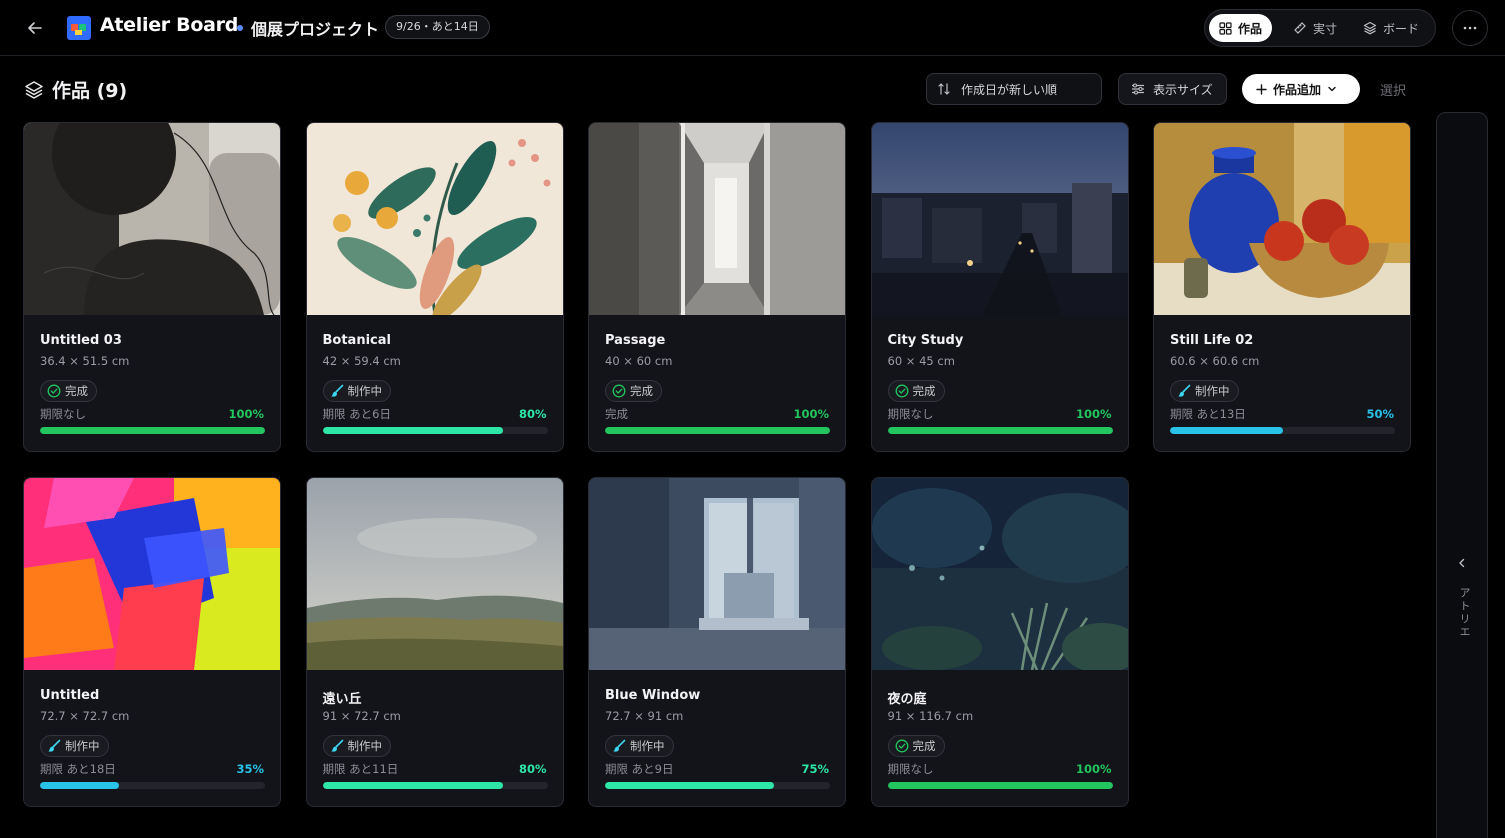  What do you see at coordinates (1241, 28) in the screenshot?
I see `tab-works: 作品` at bounding box center [1241, 28].